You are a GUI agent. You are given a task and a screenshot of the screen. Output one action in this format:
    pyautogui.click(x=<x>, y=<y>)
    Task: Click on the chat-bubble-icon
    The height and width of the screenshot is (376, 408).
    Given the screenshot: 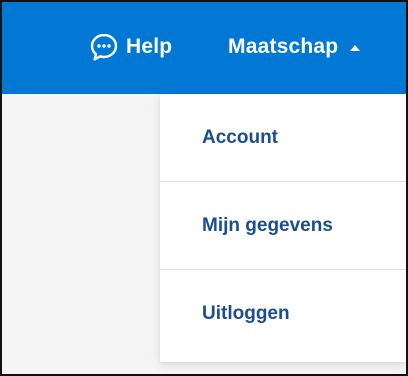 What is the action you would take?
    pyautogui.click(x=104, y=47)
    